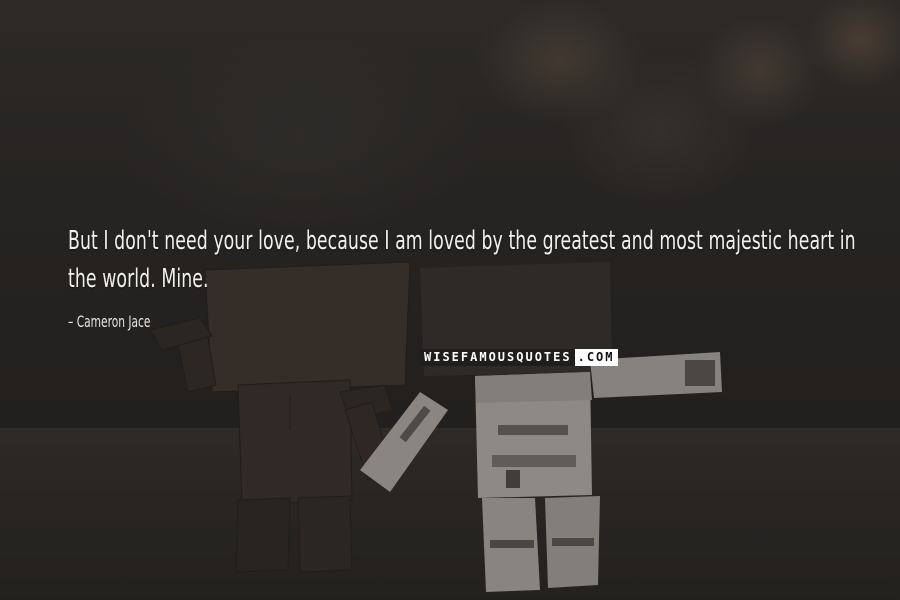 This screenshot has height=600, width=900. I want to click on watermark-logo: WISEFAMOUSQUOTES .COM, so click(519, 357).